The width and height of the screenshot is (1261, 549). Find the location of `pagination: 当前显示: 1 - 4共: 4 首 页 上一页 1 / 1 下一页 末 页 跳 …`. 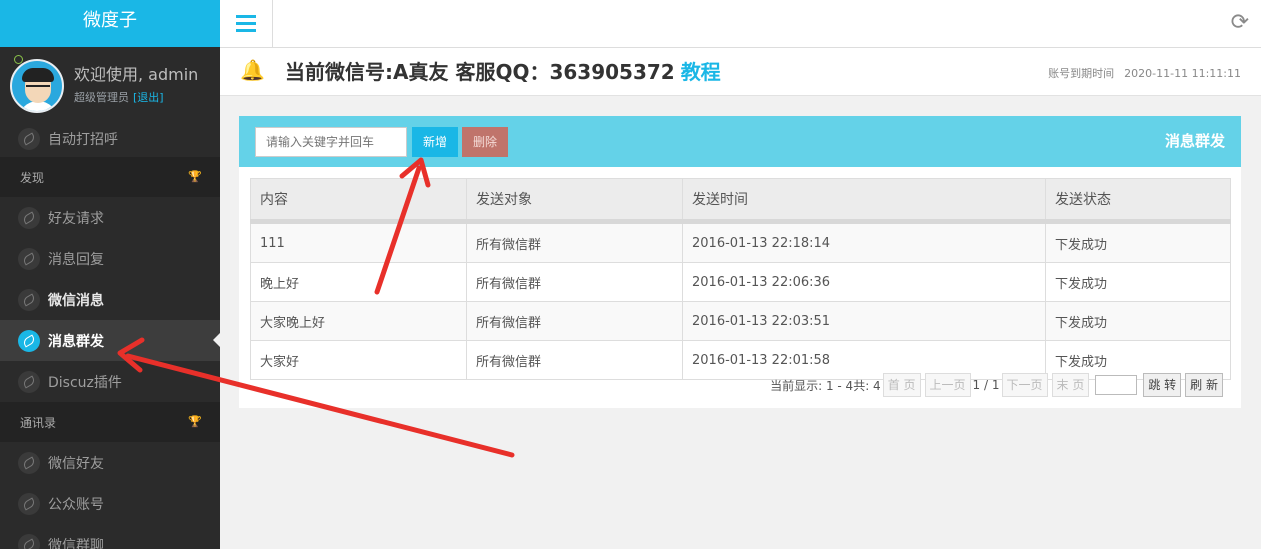

pagination: 当前显示: 1 - 4共: 4 首 页 上一页 1 / 1 下一页 末 页 跳 … is located at coordinates (997, 385).